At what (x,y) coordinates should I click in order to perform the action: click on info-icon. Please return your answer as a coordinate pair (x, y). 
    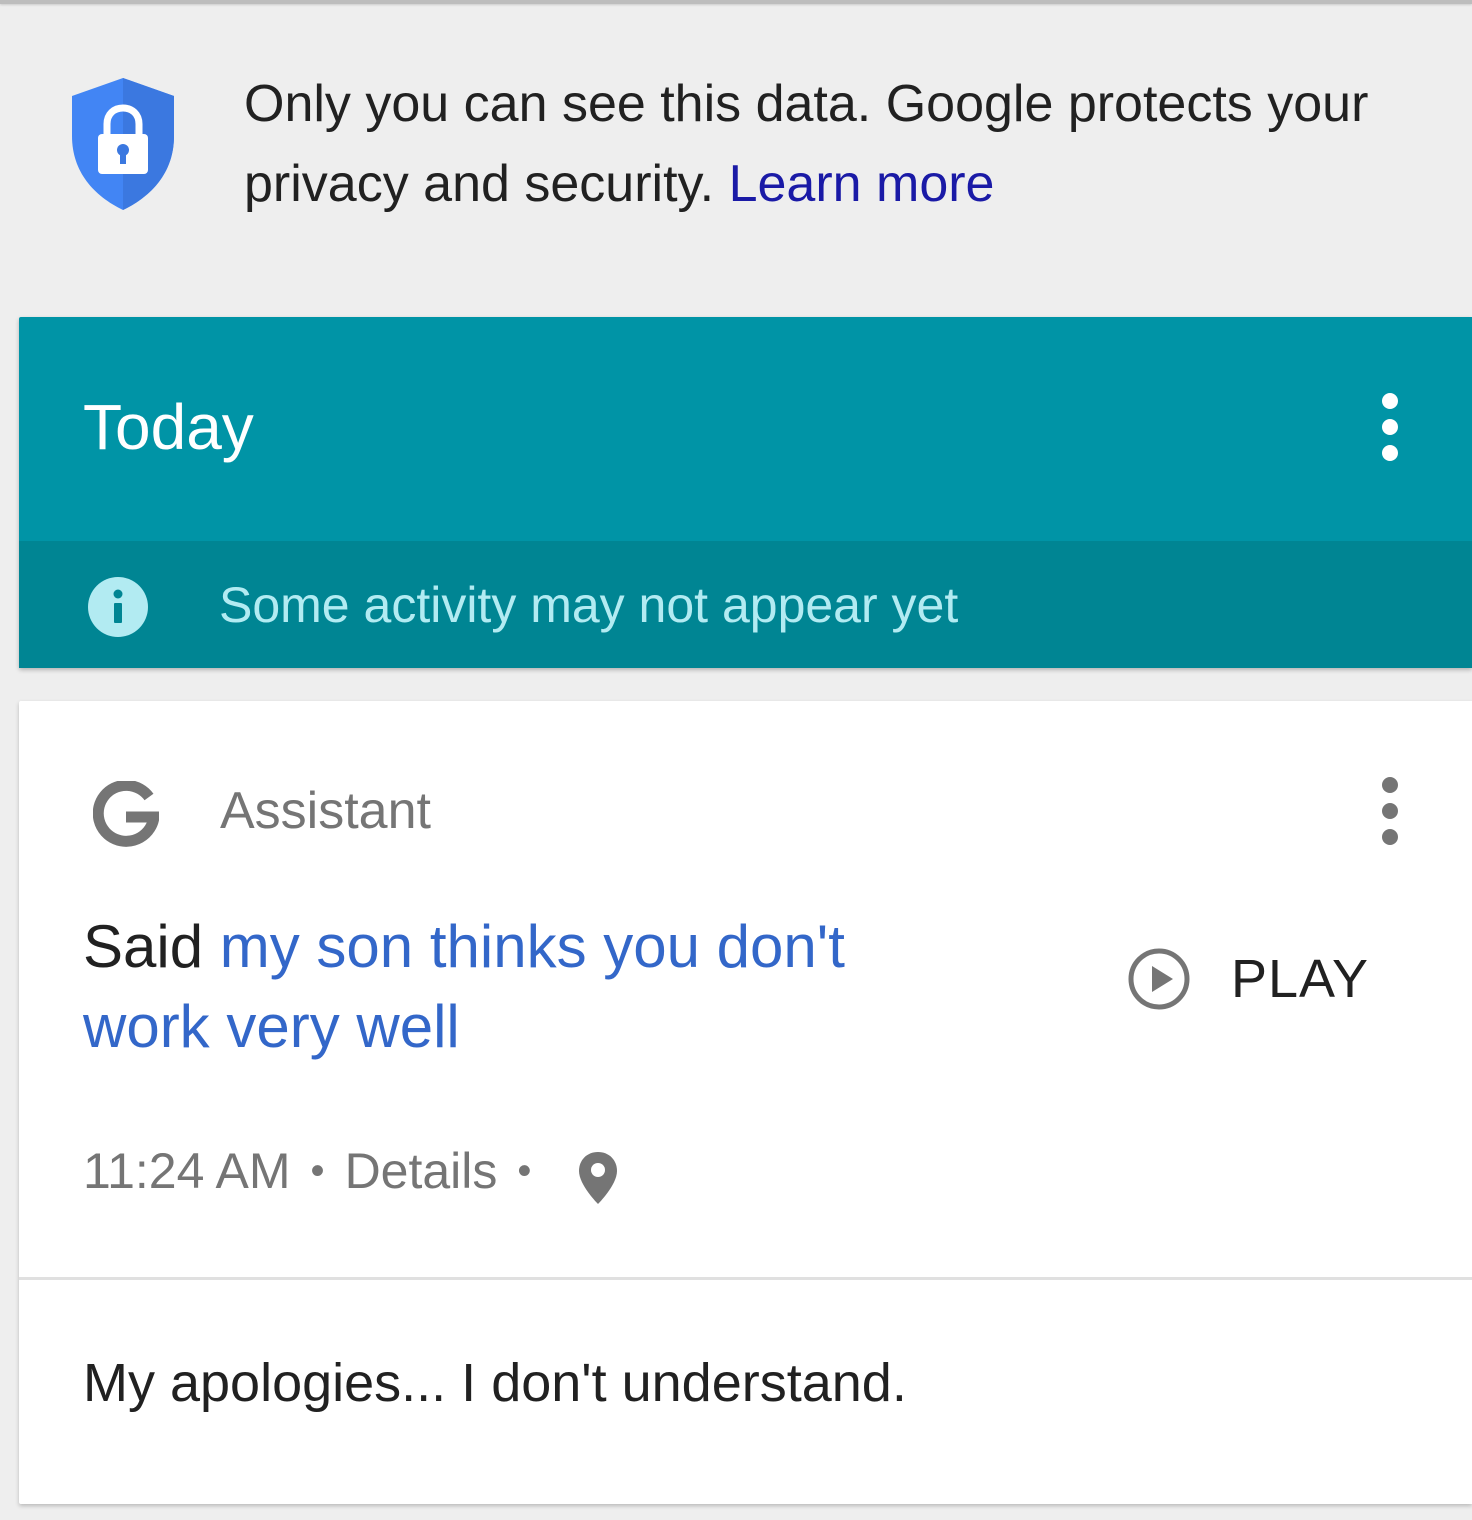
    Looking at the image, I should click on (118, 607).